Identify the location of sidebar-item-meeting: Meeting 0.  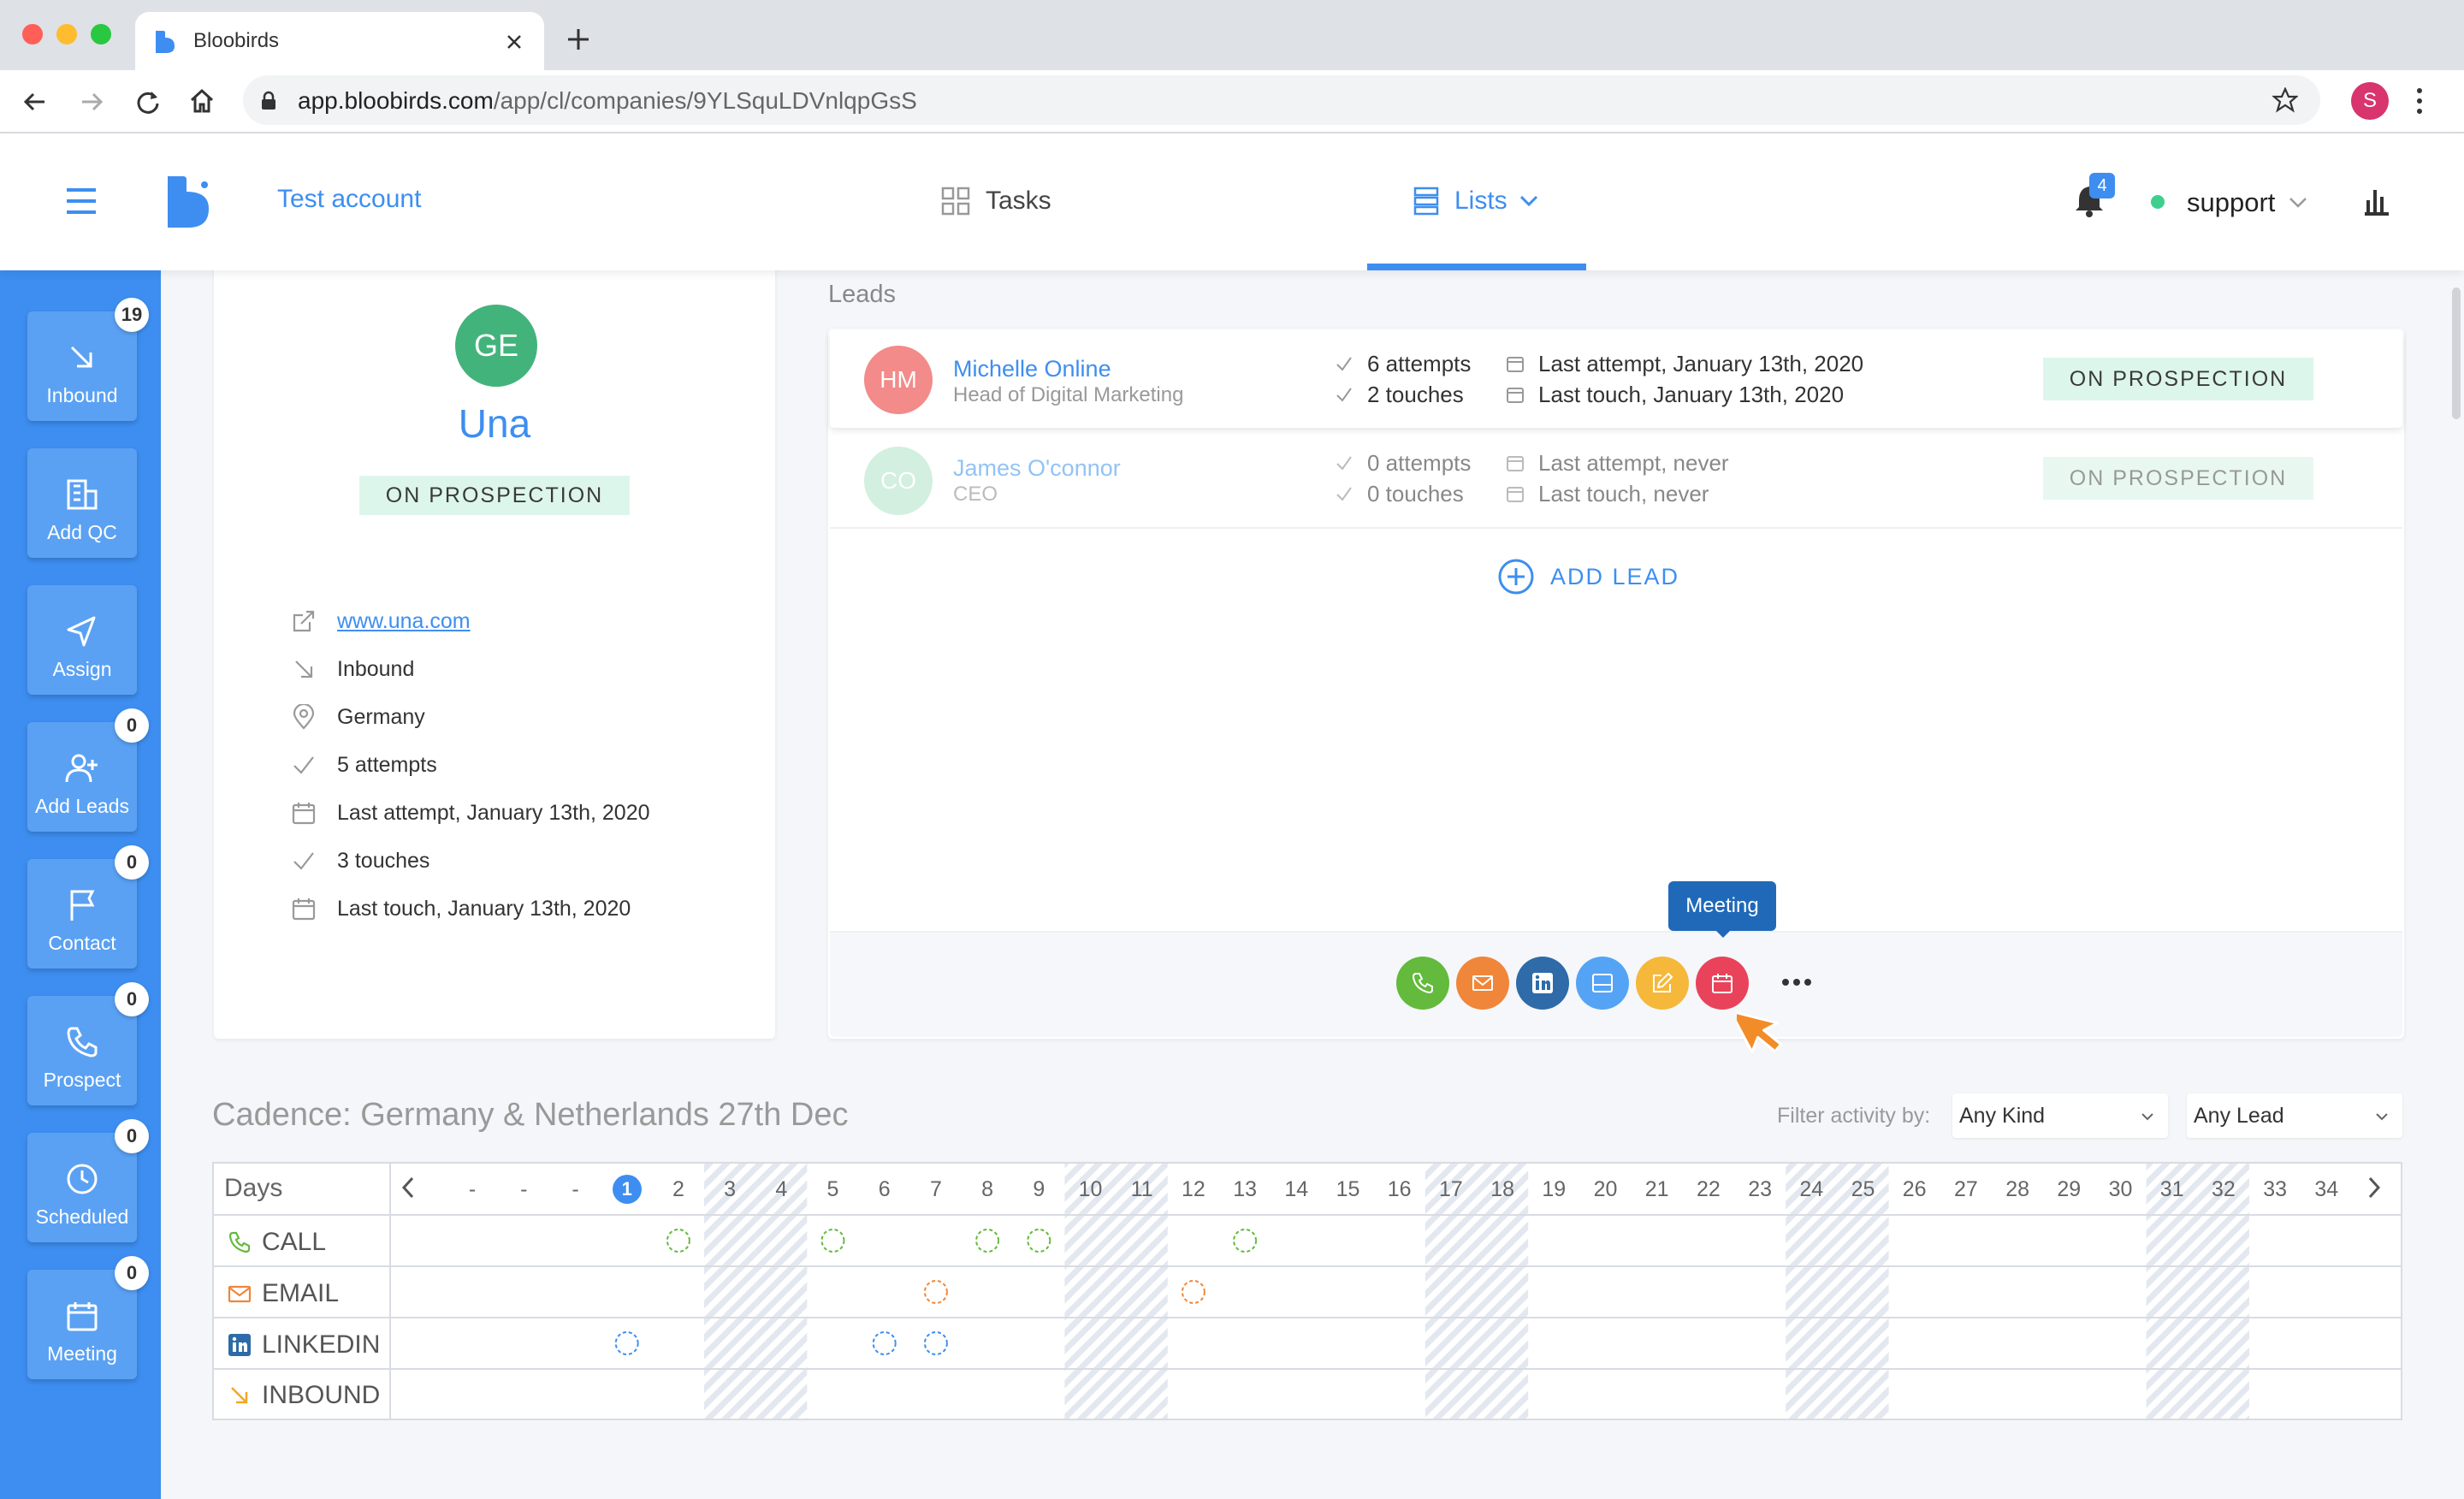
(88, 1318).